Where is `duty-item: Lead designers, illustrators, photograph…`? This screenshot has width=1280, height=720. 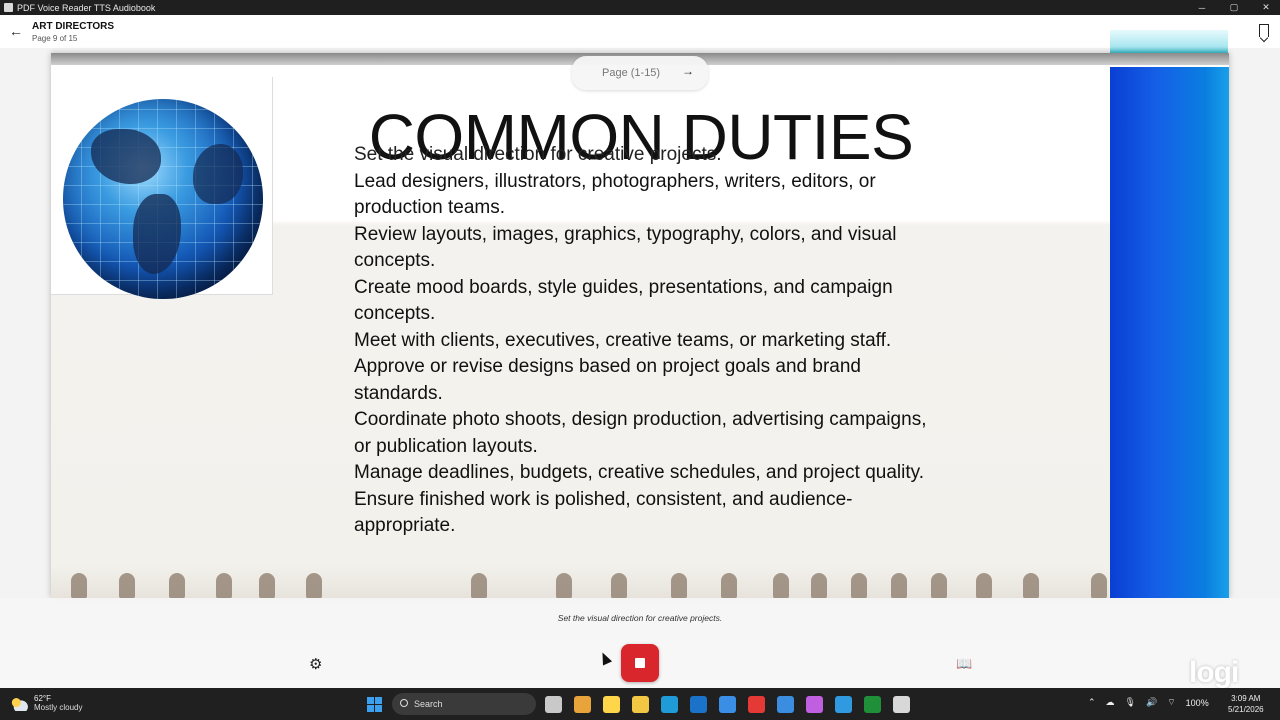
duty-item: Lead designers, illustrators, photograph… is located at coordinates (615, 194).